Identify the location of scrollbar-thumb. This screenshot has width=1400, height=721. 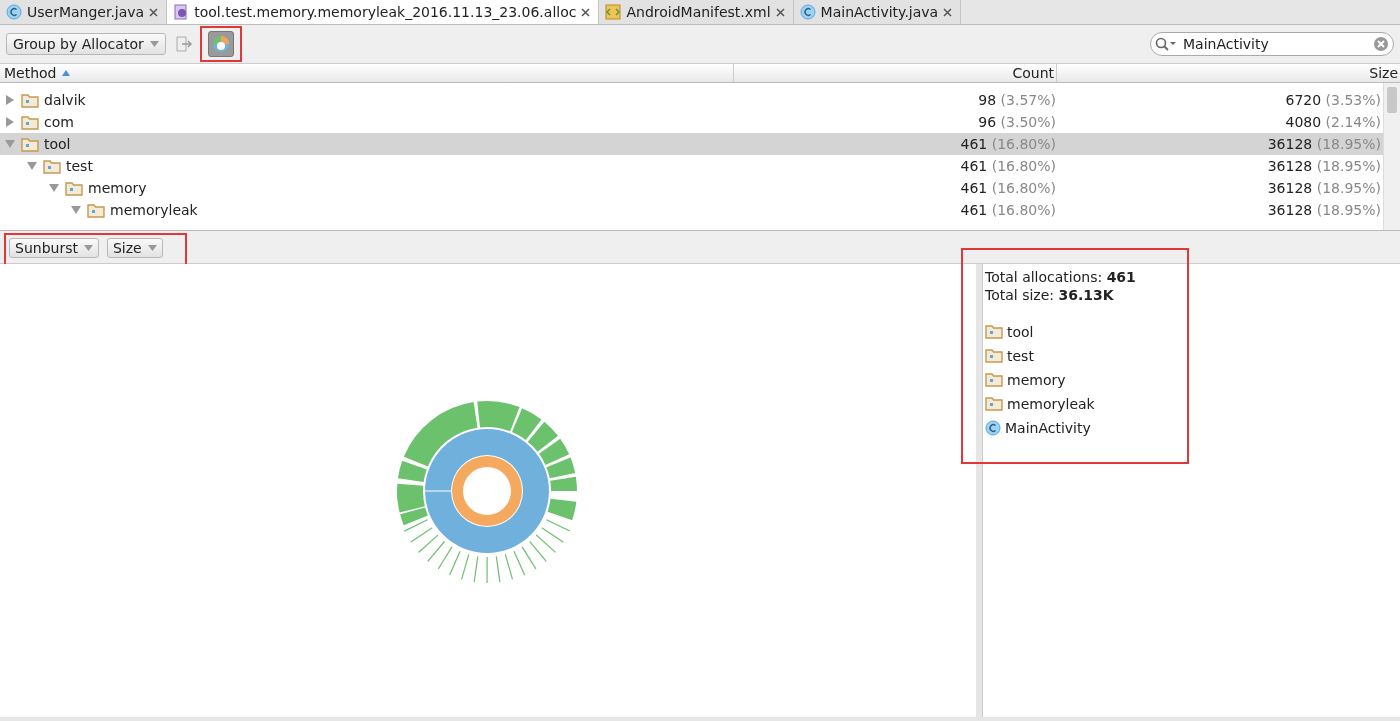
(1392, 100).